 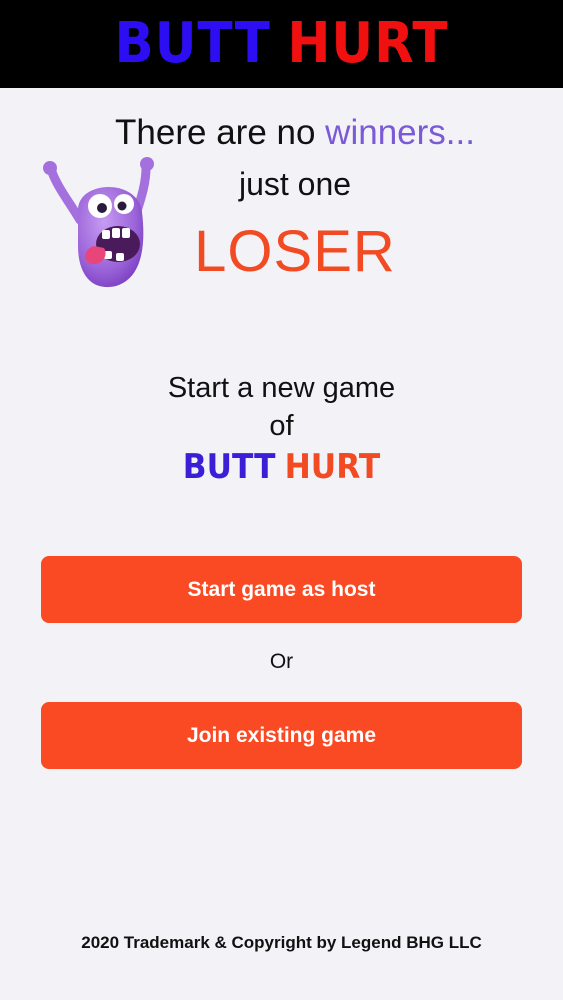 What do you see at coordinates (368, 43) in the screenshot?
I see `logo-word-hurt: HURT` at bounding box center [368, 43].